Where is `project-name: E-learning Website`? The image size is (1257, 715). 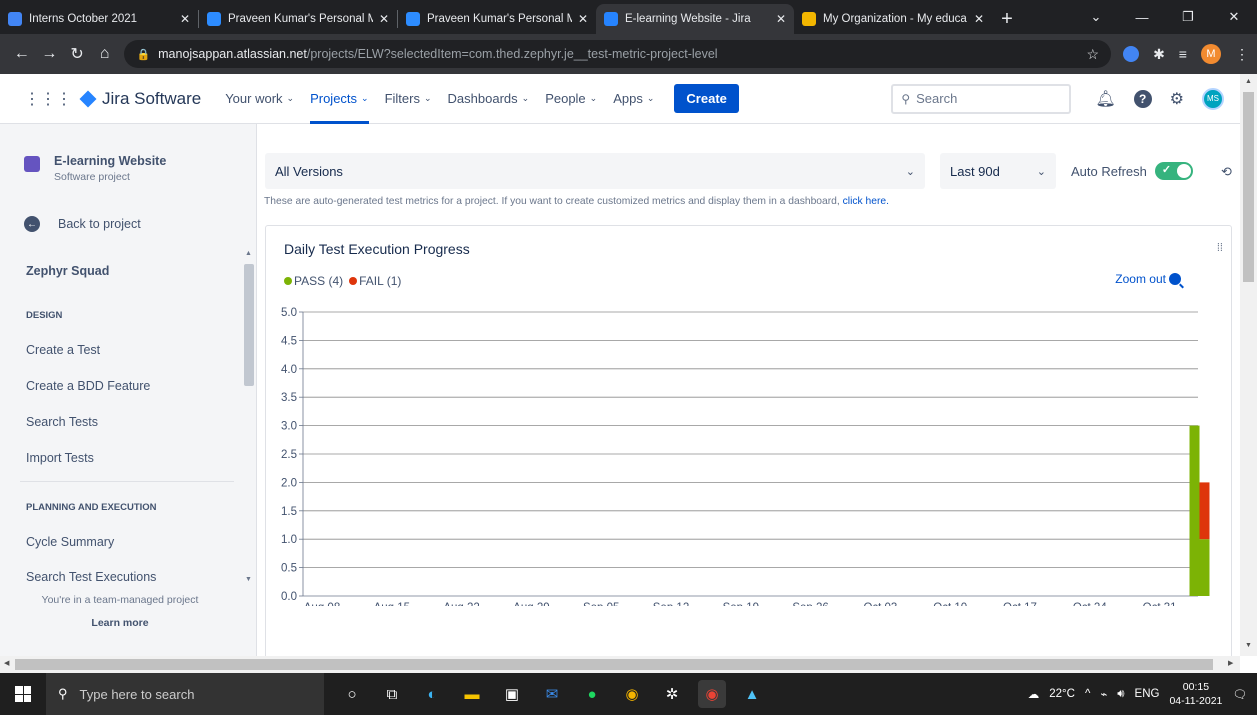 project-name: E-learning Website is located at coordinates (110, 161).